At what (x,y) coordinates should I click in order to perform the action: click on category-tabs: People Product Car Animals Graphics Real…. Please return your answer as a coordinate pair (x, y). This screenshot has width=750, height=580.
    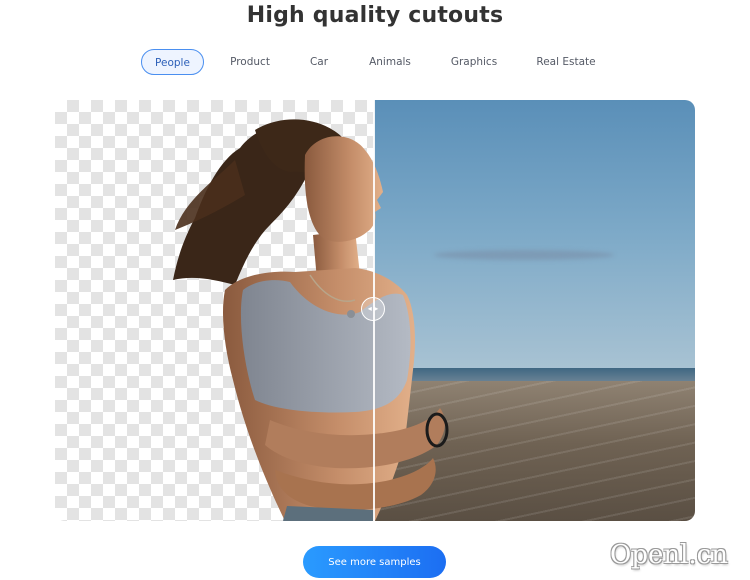
    Looking at the image, I should click on (375, 62).